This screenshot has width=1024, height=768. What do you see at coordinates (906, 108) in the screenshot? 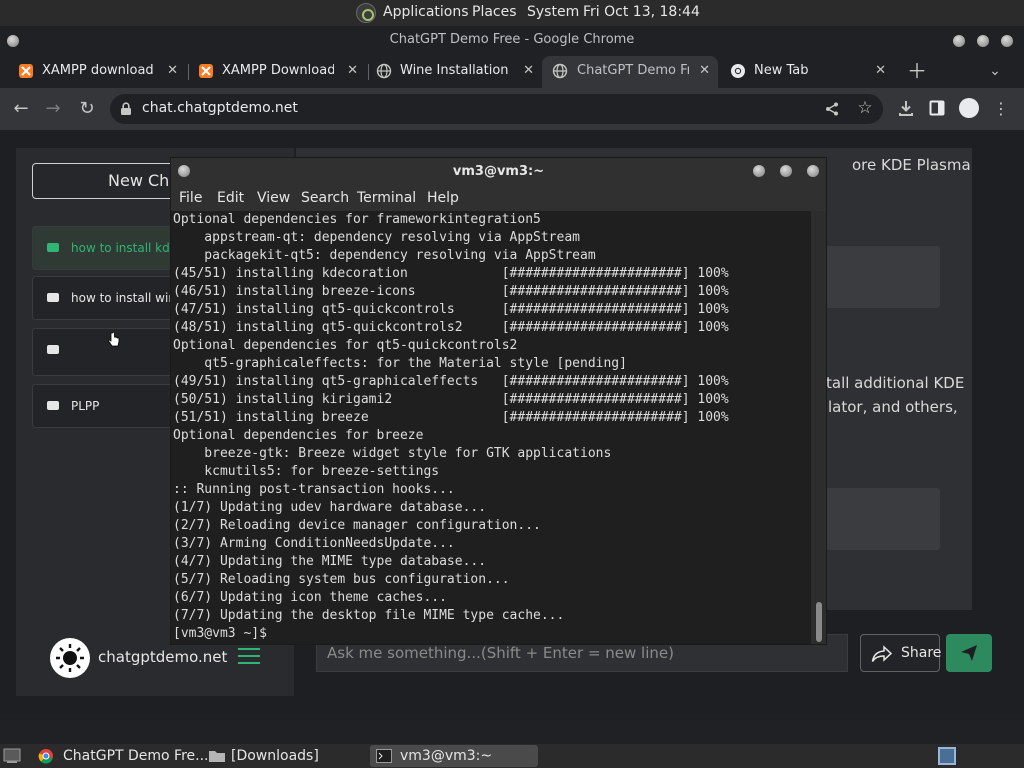
I see `download-icon` at bounding box center [906, 108].